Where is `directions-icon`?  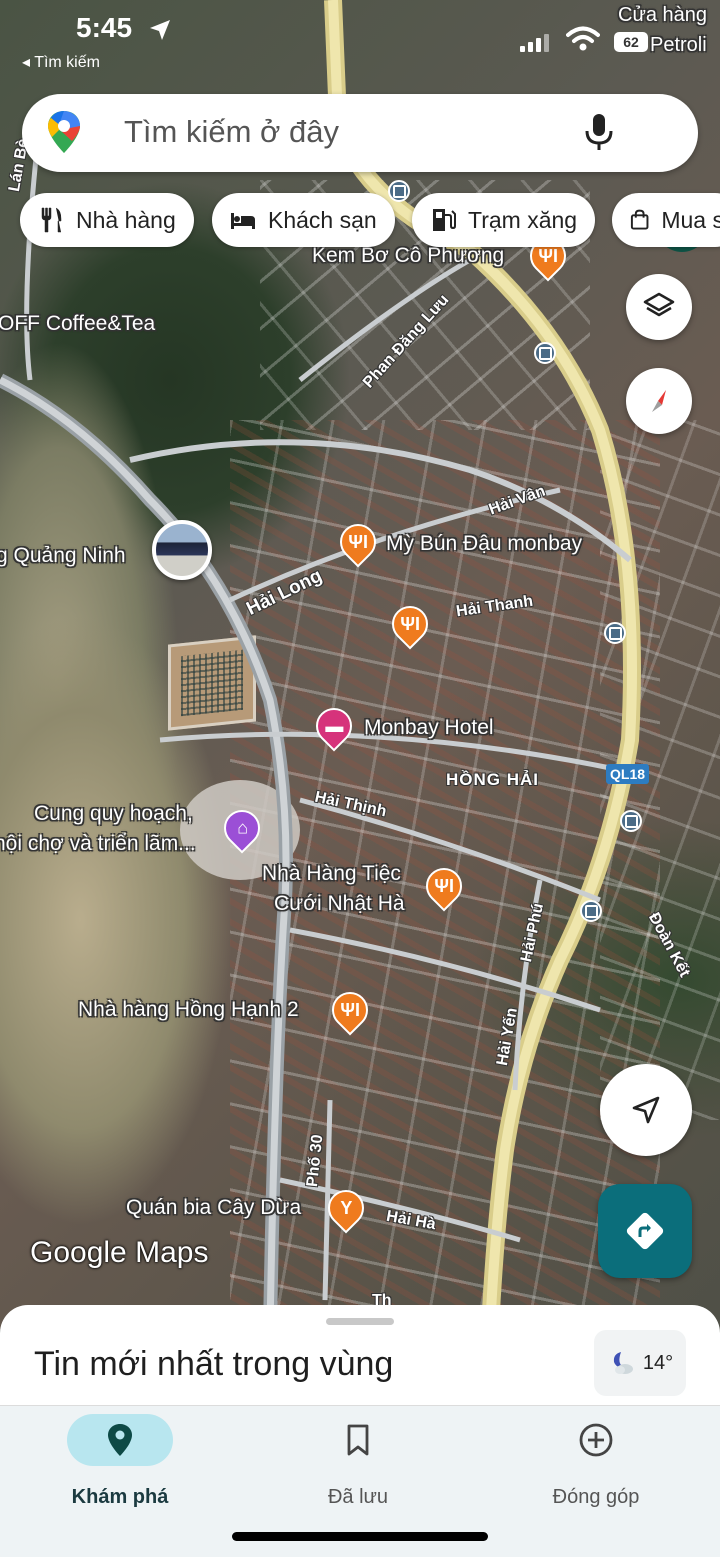
directions-icon is located at coordinates (645, 1231).